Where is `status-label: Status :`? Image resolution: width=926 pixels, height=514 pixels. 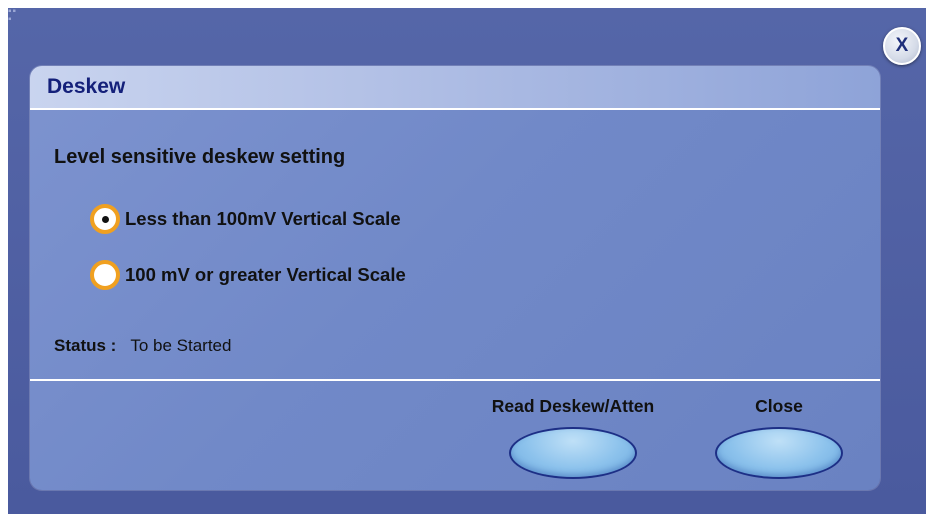 status-label: Status : is located at coordinates (85, 345).